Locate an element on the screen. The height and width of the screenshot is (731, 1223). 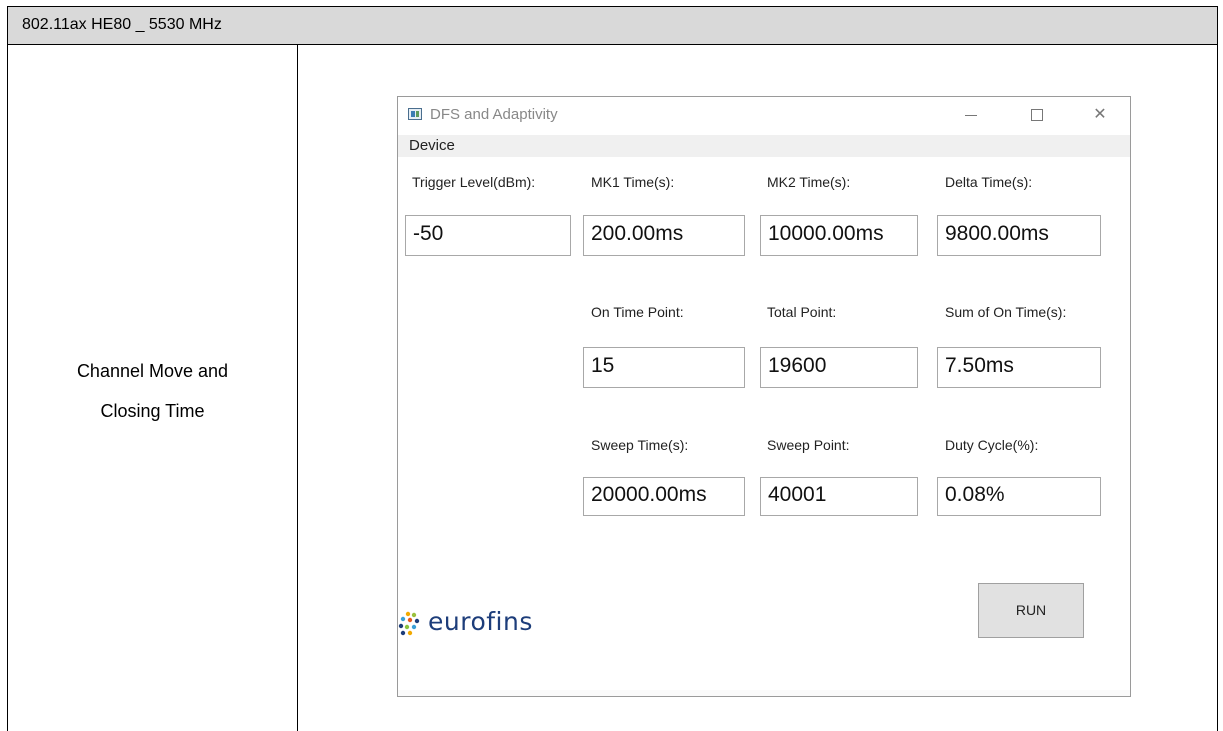
report-header: 802.11ax HE80 _ 5530 MHz is located at coordinates (612, 25).